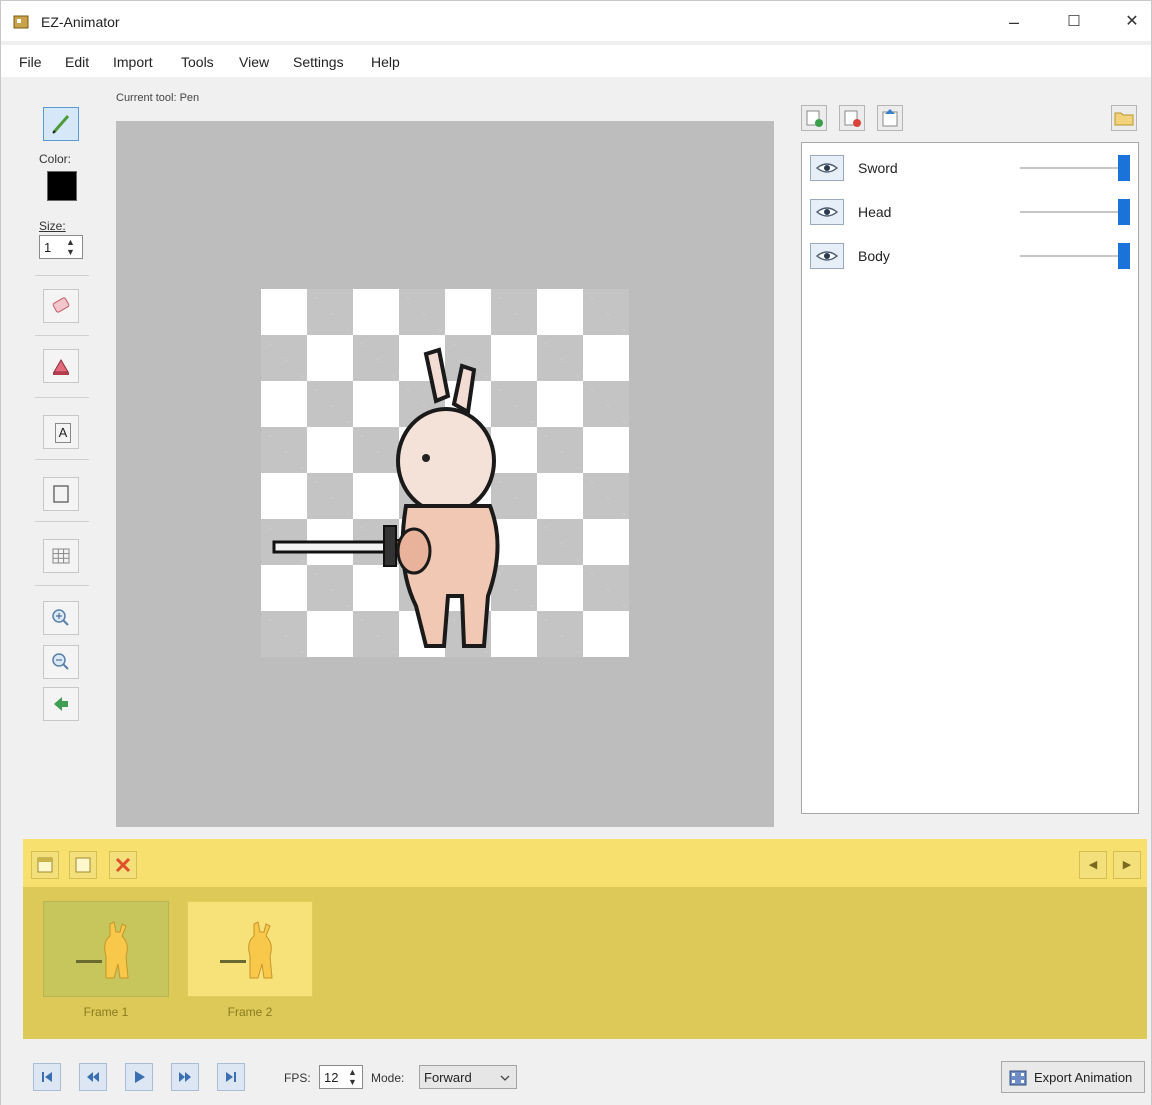  Describe the element at coordinates (585, 863) in the screenshot. I see `timeline-toolbar: ◀ ▶` at that location.